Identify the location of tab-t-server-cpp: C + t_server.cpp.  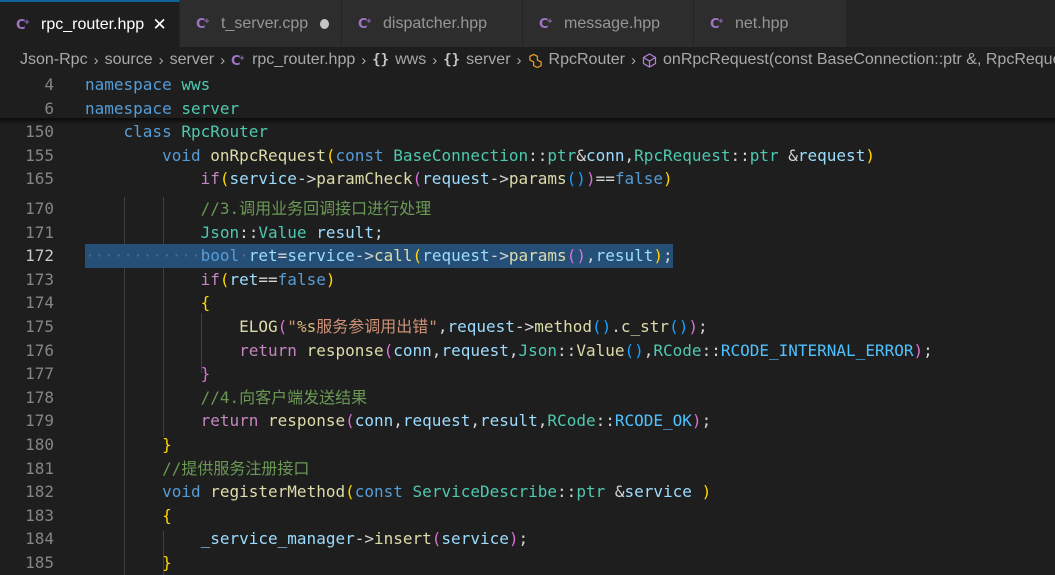
(261, 23).